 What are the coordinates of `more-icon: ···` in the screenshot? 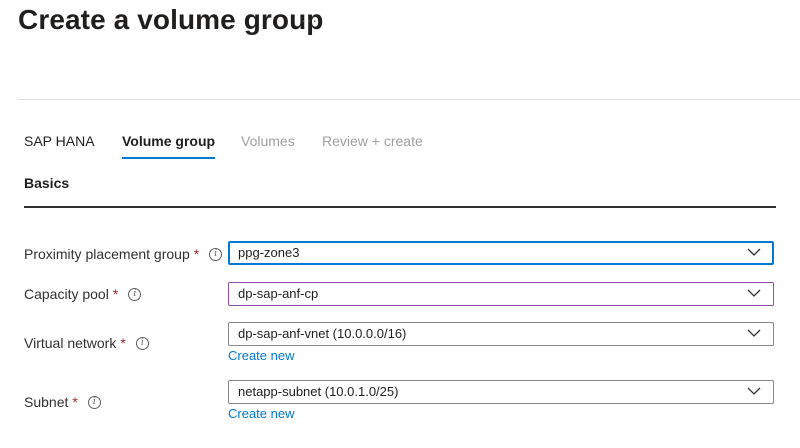 It's located at (309, 20).